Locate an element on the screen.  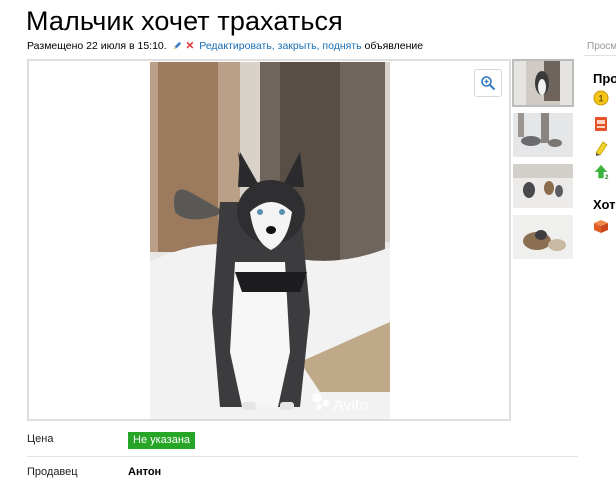
arrow-up-icon: 2 is located at coordinates (601, 172).